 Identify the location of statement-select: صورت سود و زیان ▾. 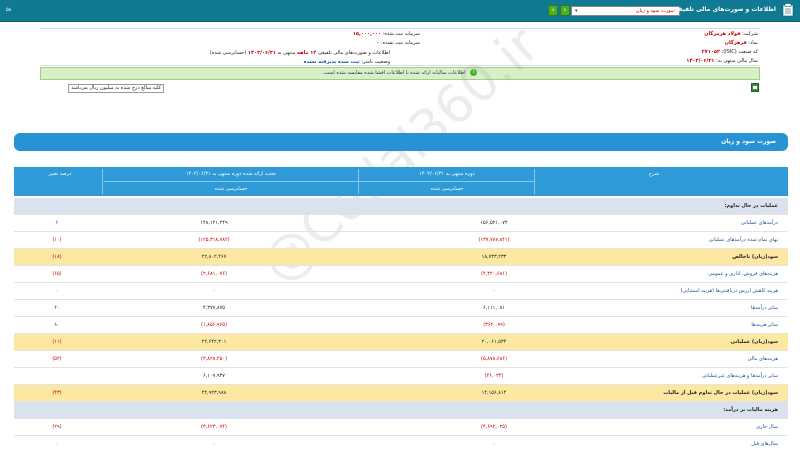
(625, 11).